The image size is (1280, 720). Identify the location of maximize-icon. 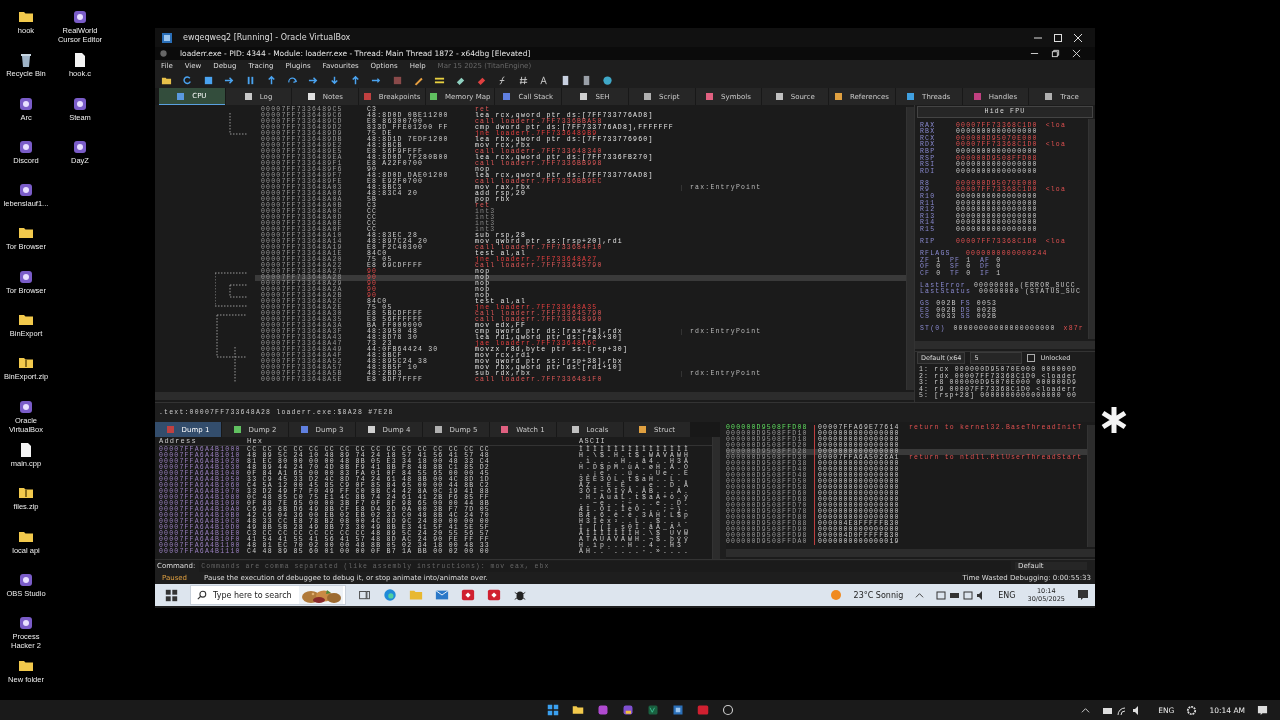
(1058, 37).